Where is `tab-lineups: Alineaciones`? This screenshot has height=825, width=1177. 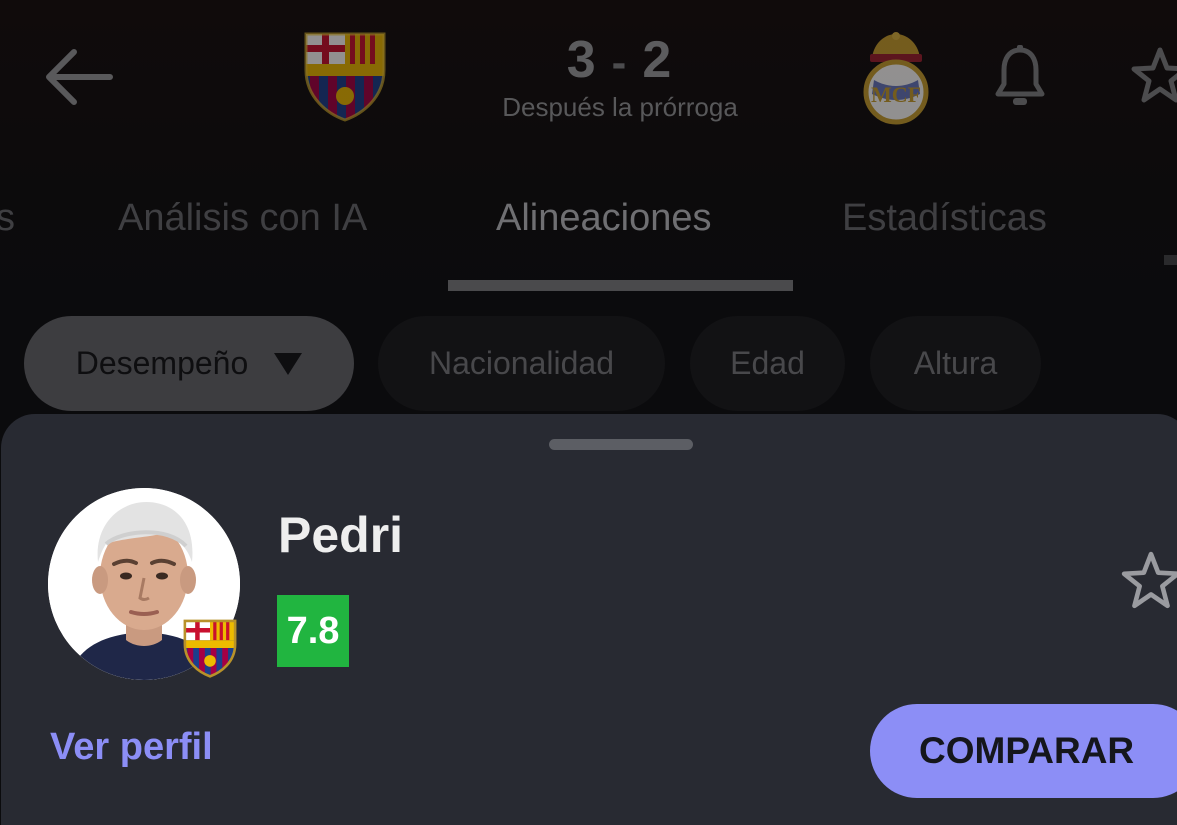 tab-lineups: Alineaciones is located at coordinates (603, 218).